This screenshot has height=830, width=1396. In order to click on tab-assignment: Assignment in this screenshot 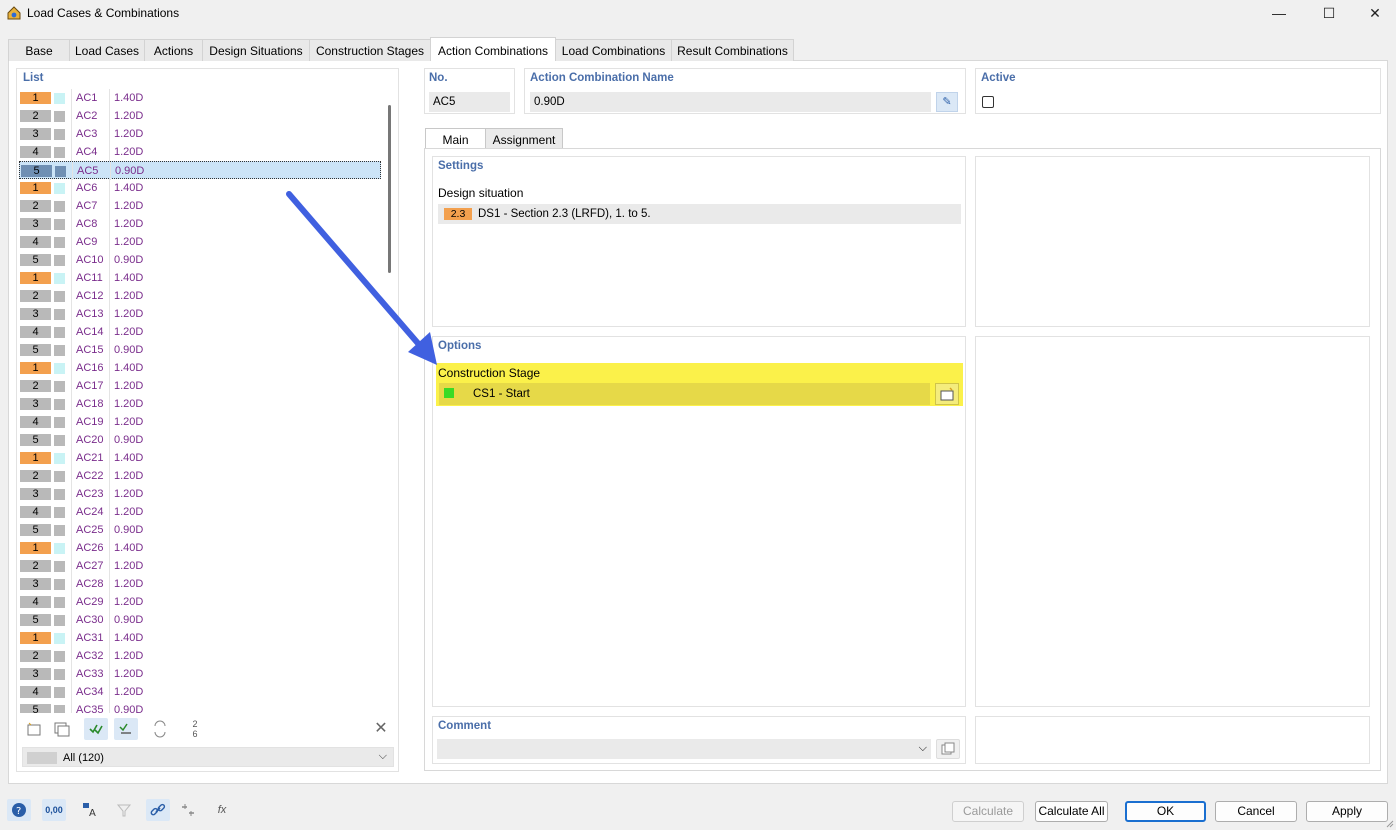, I will do `click(524, 139)`.